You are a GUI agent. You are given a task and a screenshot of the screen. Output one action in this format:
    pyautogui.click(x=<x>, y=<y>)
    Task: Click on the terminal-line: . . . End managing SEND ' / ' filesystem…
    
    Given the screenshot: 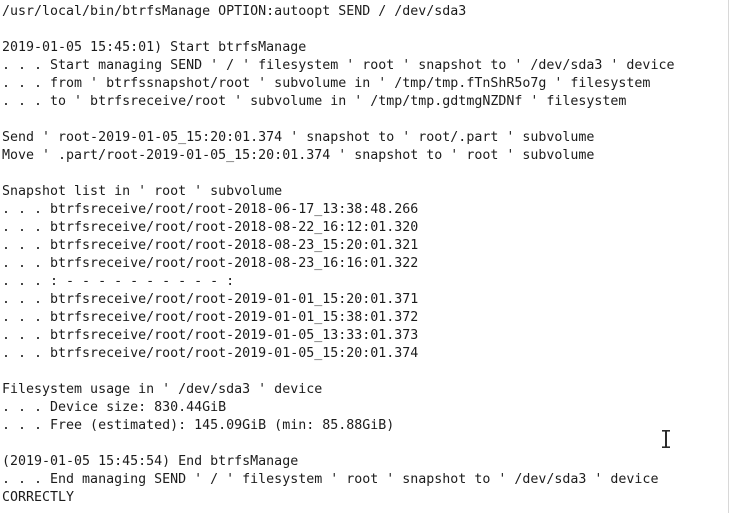 What is the action you would take?
    pyautogui.click(x=330, y=479)
    